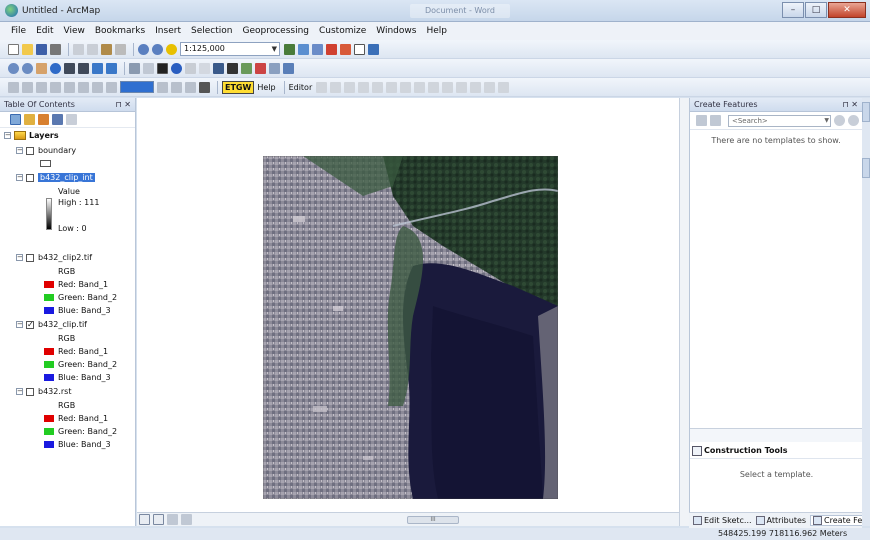 The height and width of the screenshot is (540, 870). I want to click on split-icon, so click(448, 87).